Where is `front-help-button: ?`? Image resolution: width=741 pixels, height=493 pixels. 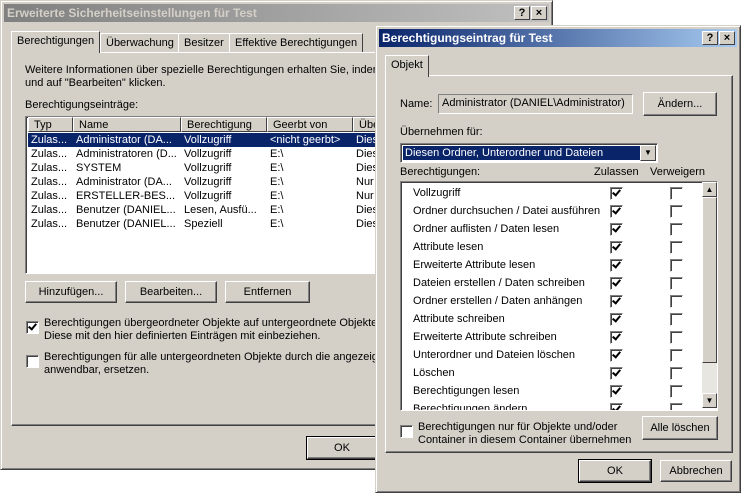
front-help-button: ? is located at coordinates (710, 38).